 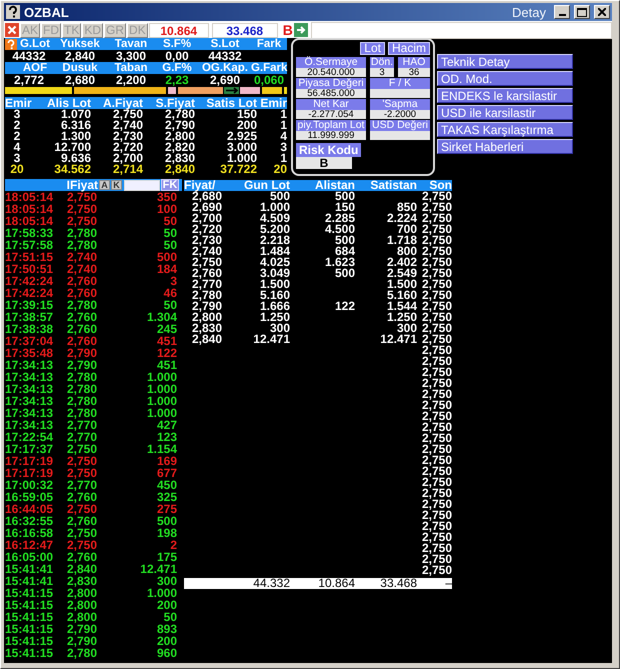 What do you see at coordinates (440, 185) in the screenshot?
I see `column-header: Son` at bounding box center [440, 185].